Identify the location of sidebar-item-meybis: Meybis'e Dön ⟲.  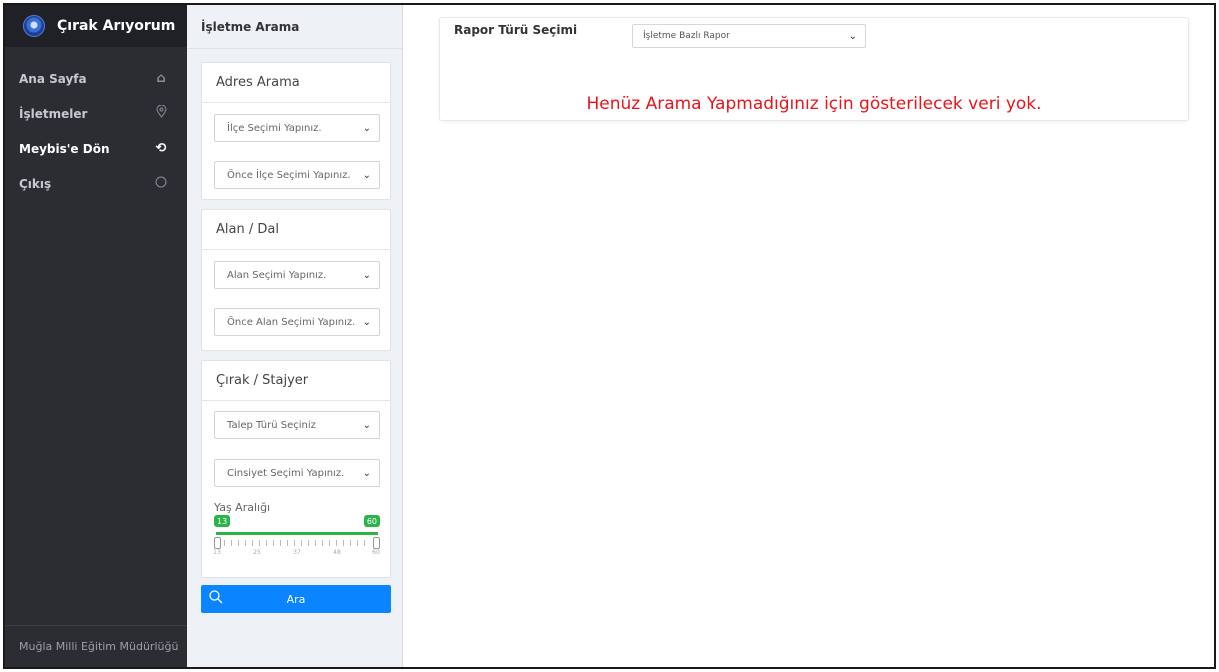
(96, 148).